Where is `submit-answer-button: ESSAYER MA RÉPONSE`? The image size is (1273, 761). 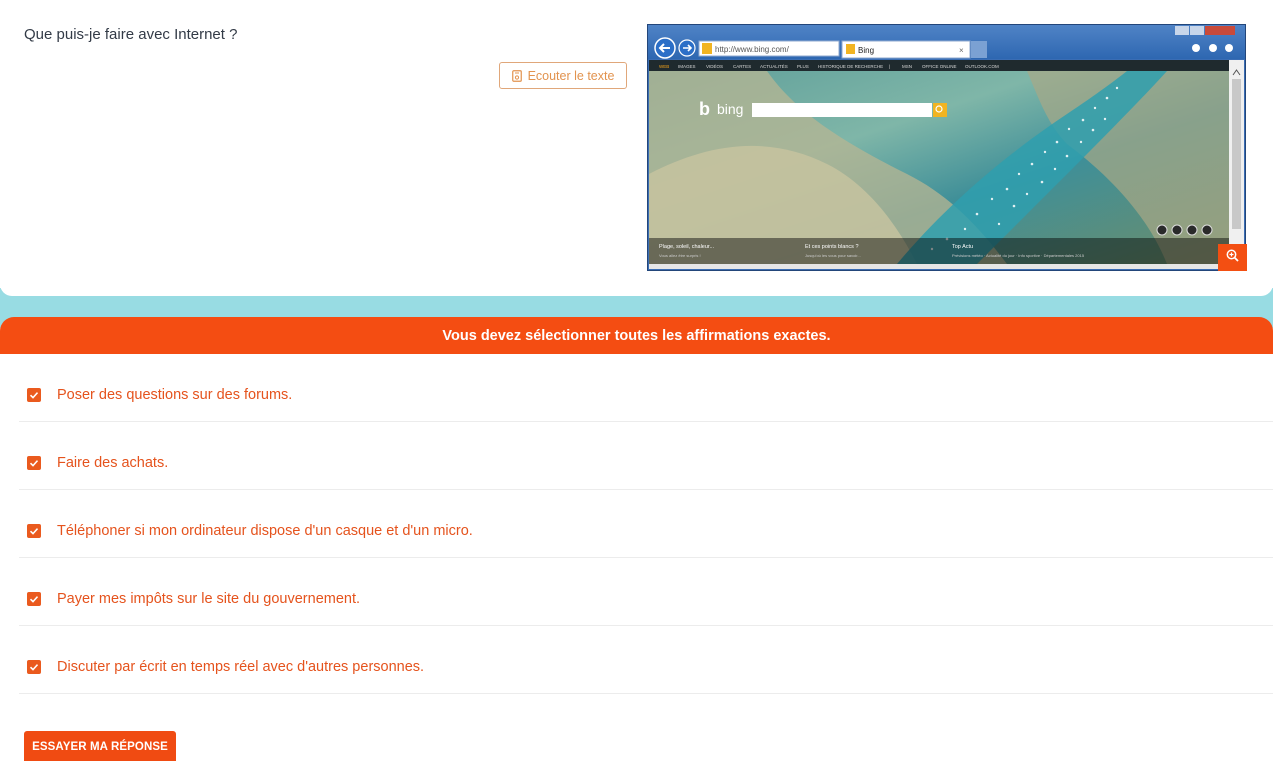 submit-answer-button: ESSAYER MA RÉPONSE is located at coordinates (100, 746).